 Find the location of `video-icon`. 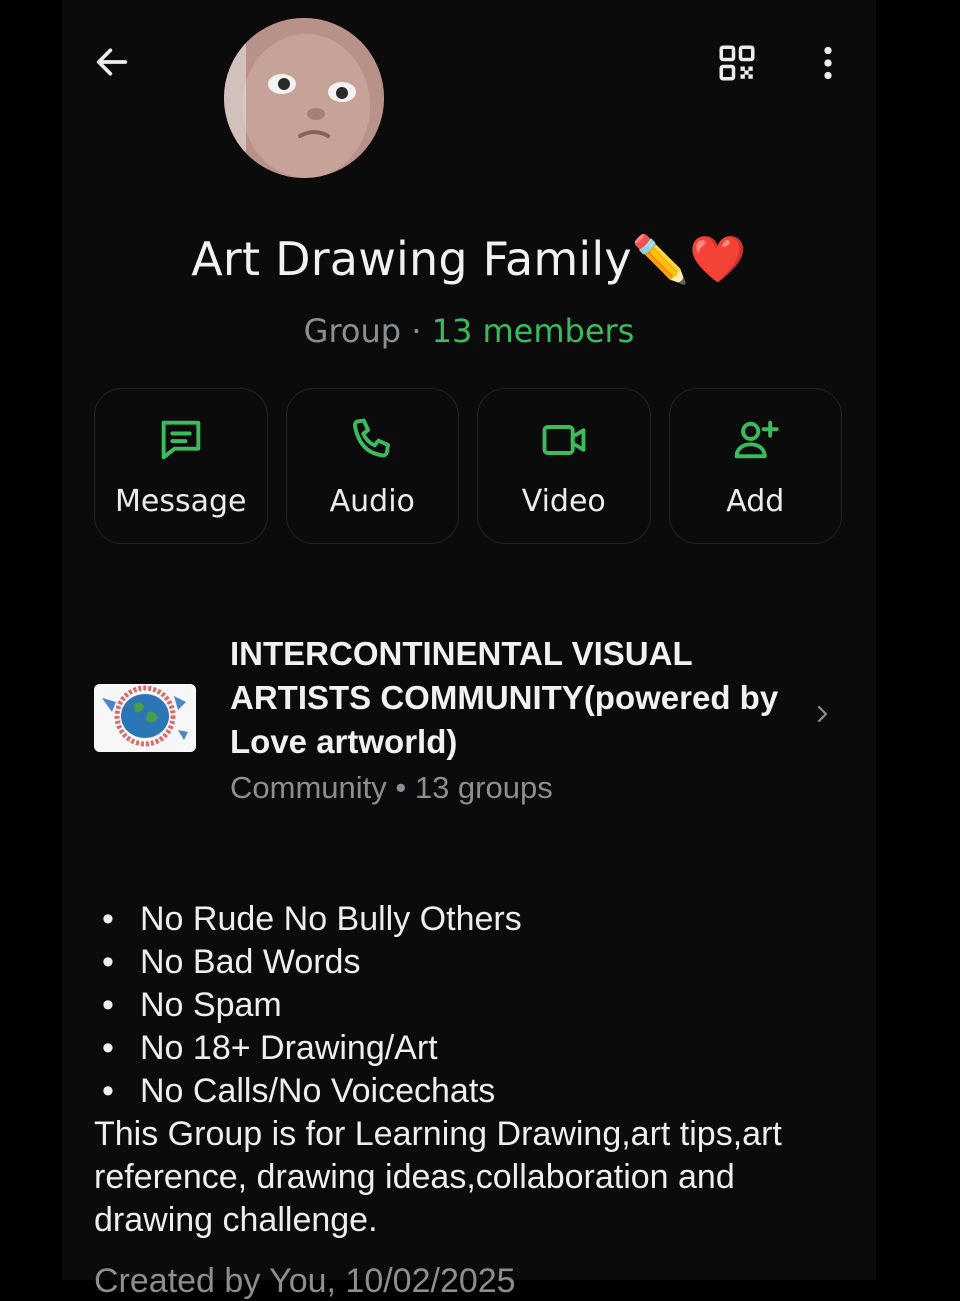

video-icon is located at coordinates (564, 439).